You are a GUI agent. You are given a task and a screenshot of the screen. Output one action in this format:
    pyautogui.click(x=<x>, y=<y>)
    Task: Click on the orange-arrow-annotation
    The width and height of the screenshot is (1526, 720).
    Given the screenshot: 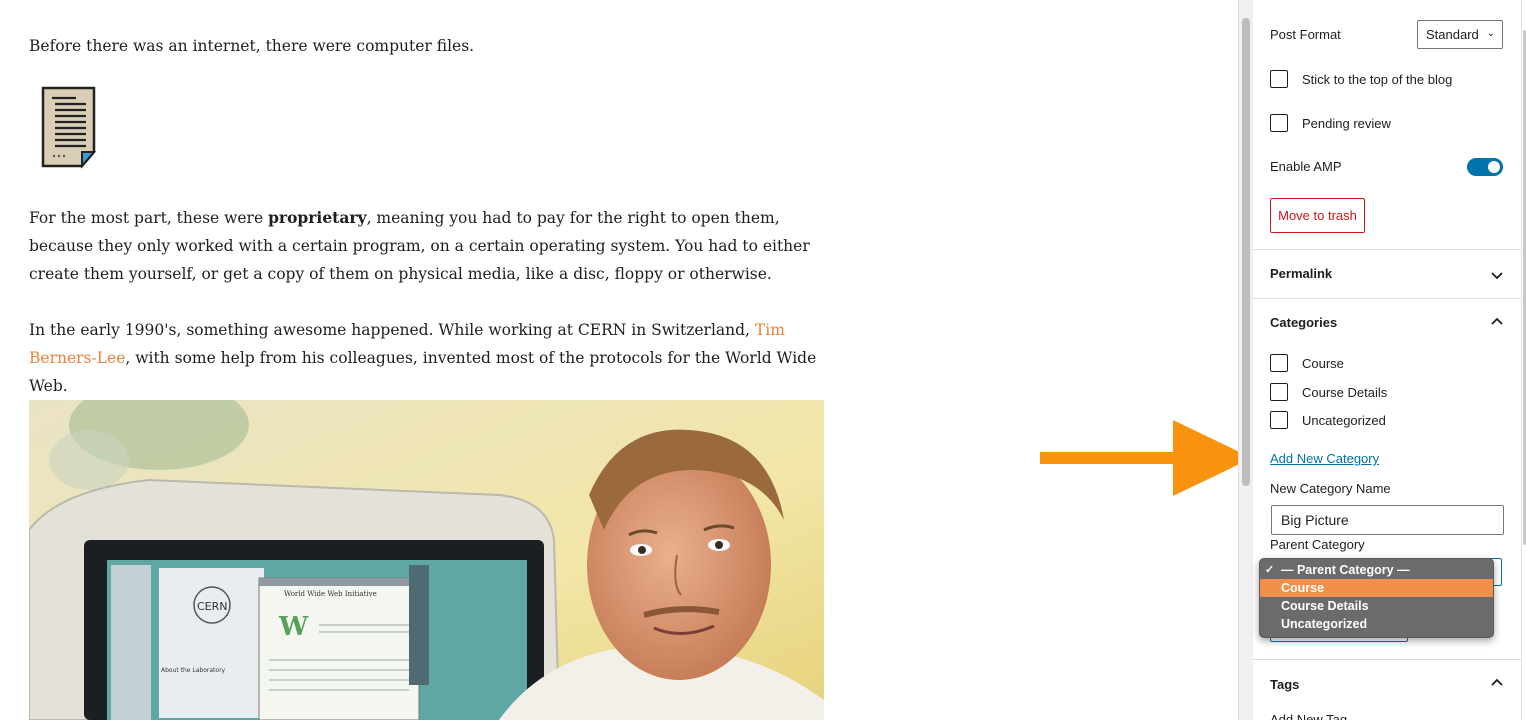 What is the action you would take?
    pyautogui.click(x=1139, y=458)
    